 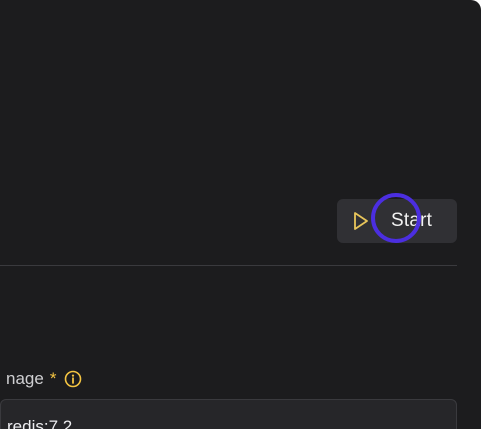 What do you see at coordinates (361, 221) in the screenshot?
I see `play-icon` at bounding box center [361, 221].